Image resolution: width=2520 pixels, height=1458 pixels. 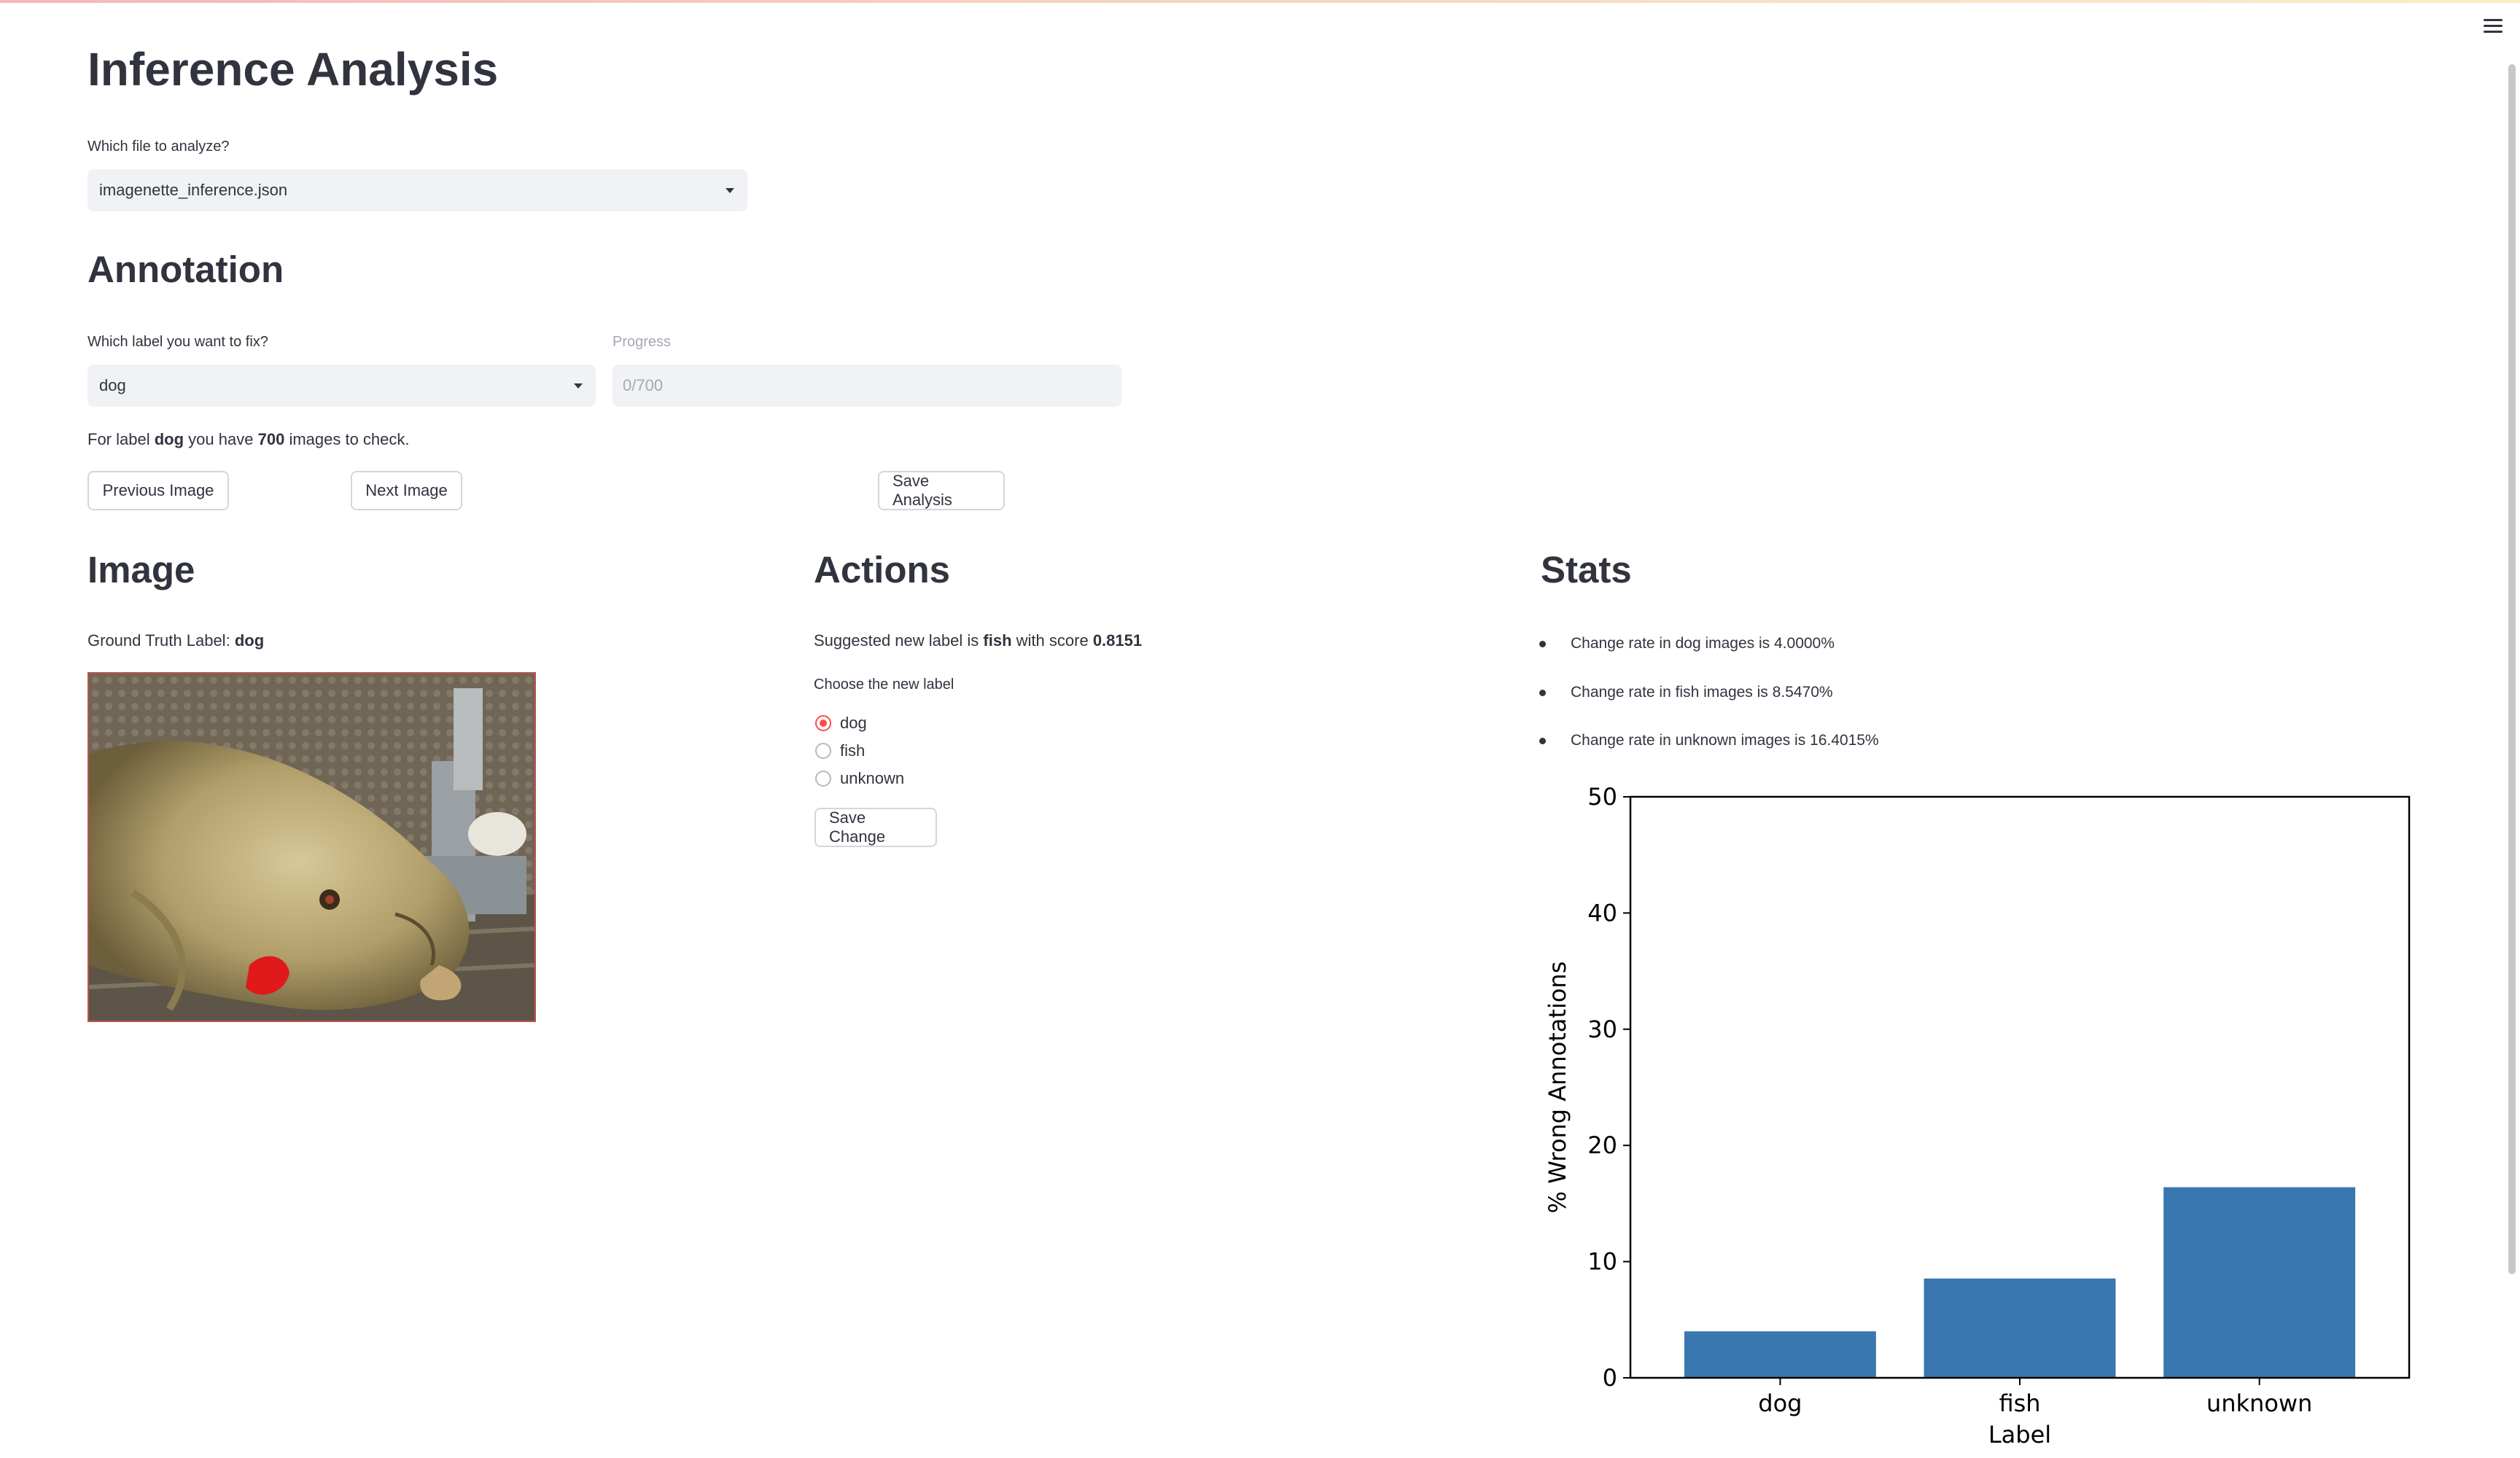 I want to click on label-select-value: dog, so click(x=112, y=385).